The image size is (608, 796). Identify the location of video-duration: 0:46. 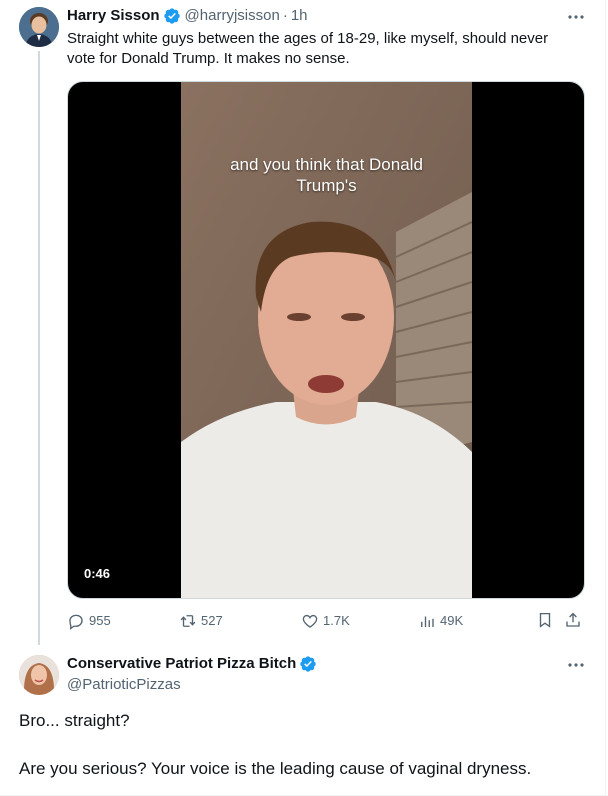
(97, 574).